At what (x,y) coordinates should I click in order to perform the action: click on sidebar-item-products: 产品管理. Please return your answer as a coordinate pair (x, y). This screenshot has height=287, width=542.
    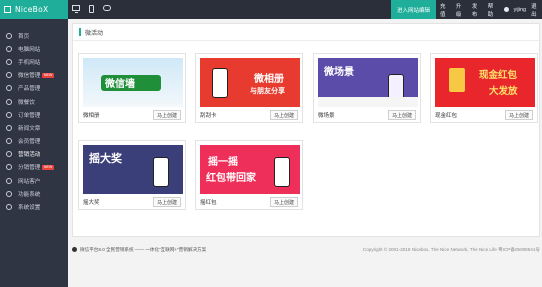
    Looking at the image, I should click on (34, 88).